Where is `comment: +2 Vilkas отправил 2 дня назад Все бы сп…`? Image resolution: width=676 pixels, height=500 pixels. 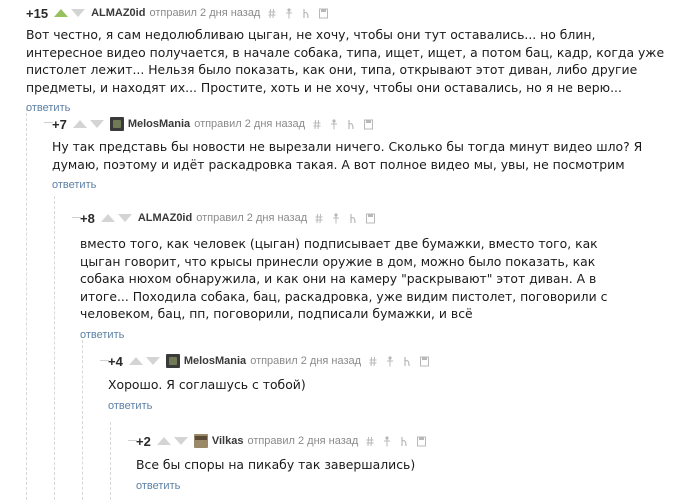
comment: +2 Vilkas отправил 2 дня назад Все бы сп… is located at coordinates (396, 461).